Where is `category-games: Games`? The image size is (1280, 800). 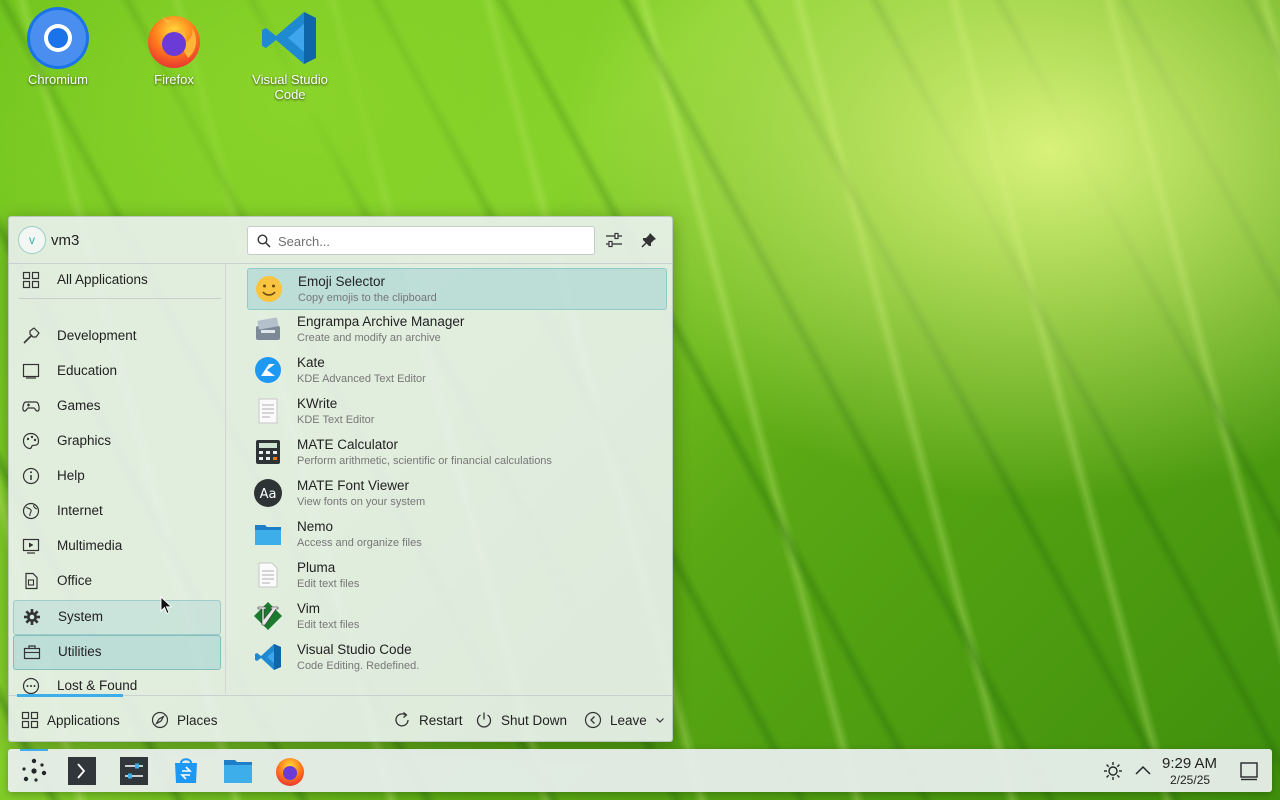 category-games: Games is located at coordinates (116, 406).